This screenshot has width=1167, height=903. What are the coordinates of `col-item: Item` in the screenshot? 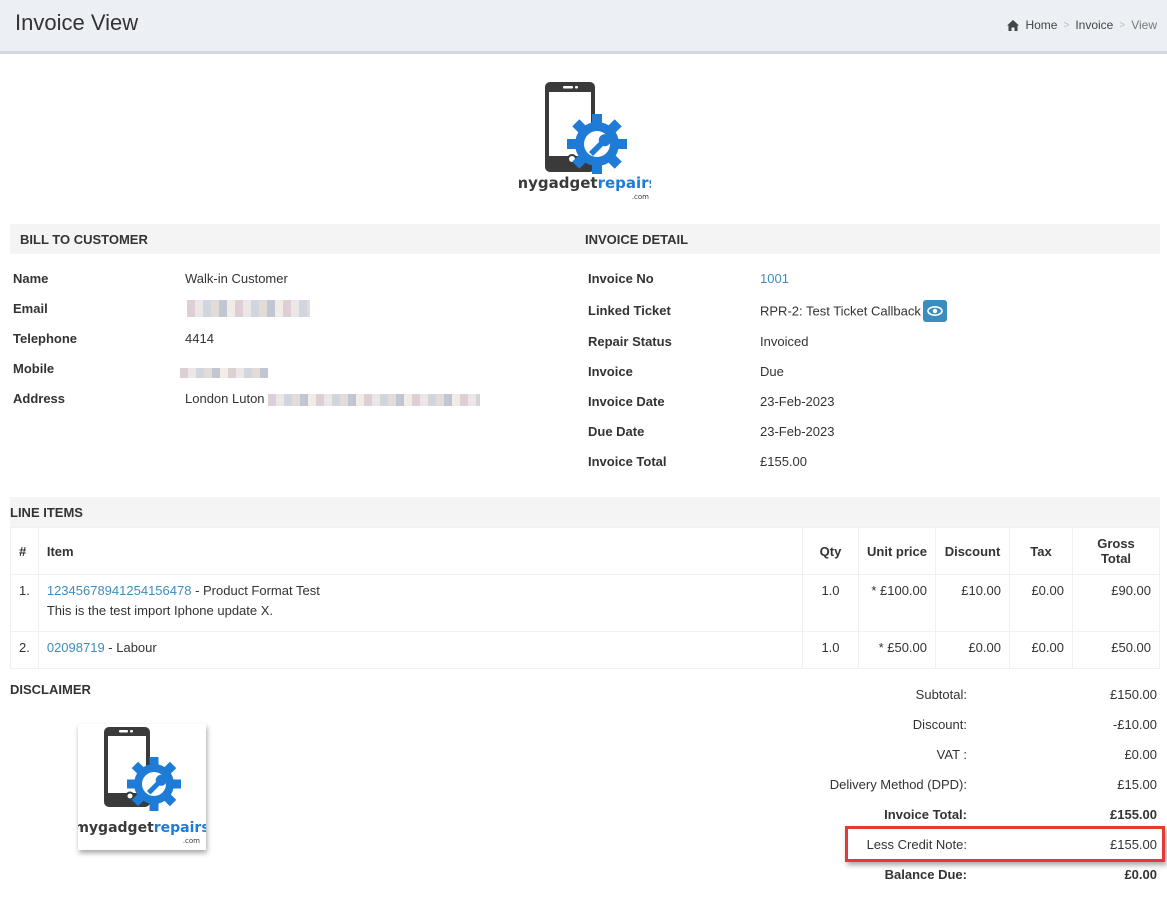 It's located at (420, 551).